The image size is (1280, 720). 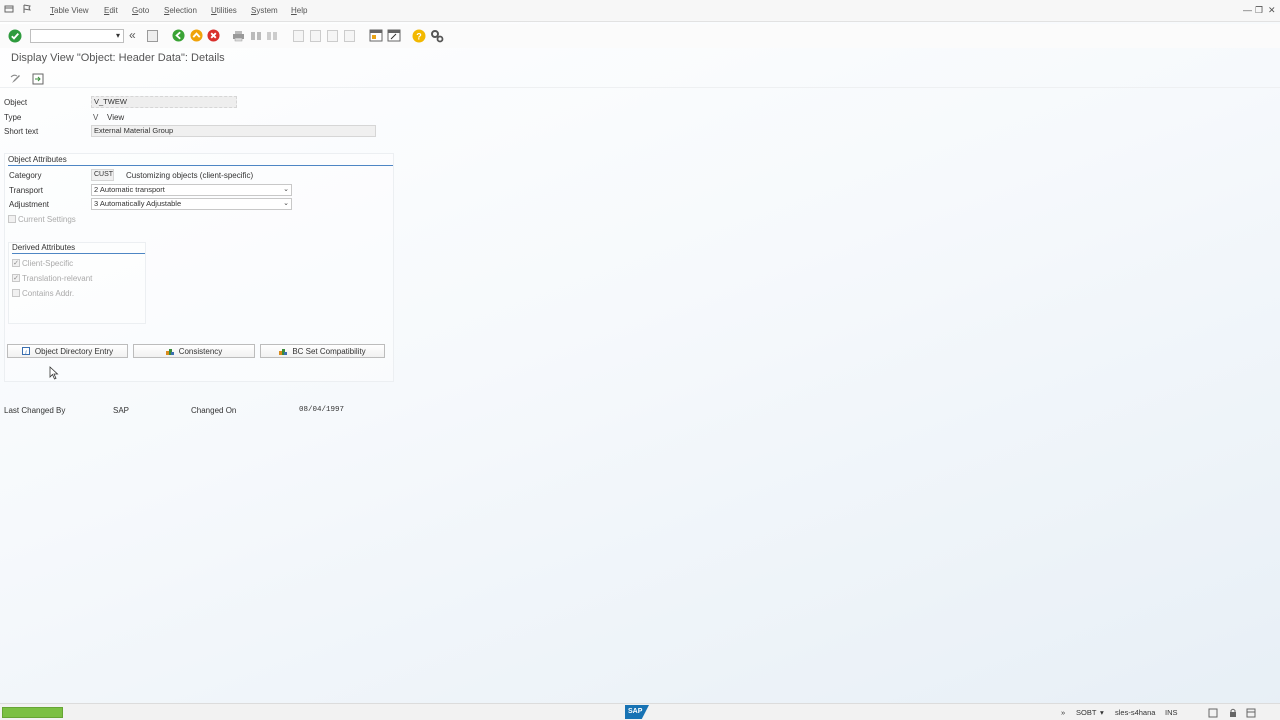 I want to click on adjustment-value: 3 Automatically Adjustable, so click(x=138, y=203).